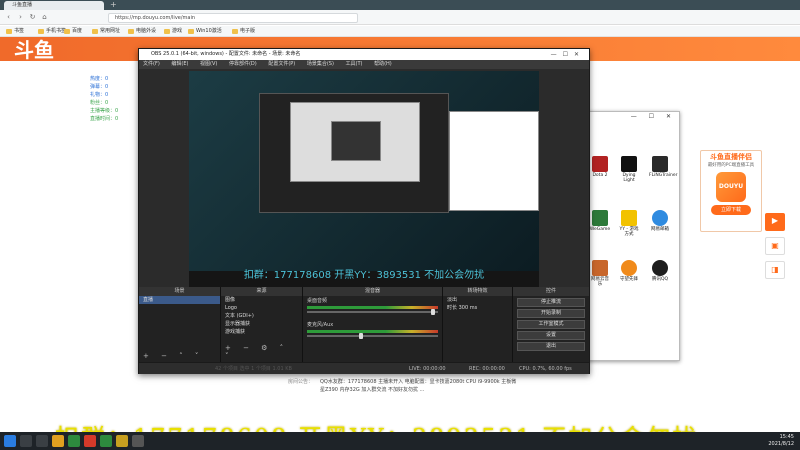 This screenshot has width=800, height=450. I want to click on ad-badge: DOUYU, so click(731, 187).